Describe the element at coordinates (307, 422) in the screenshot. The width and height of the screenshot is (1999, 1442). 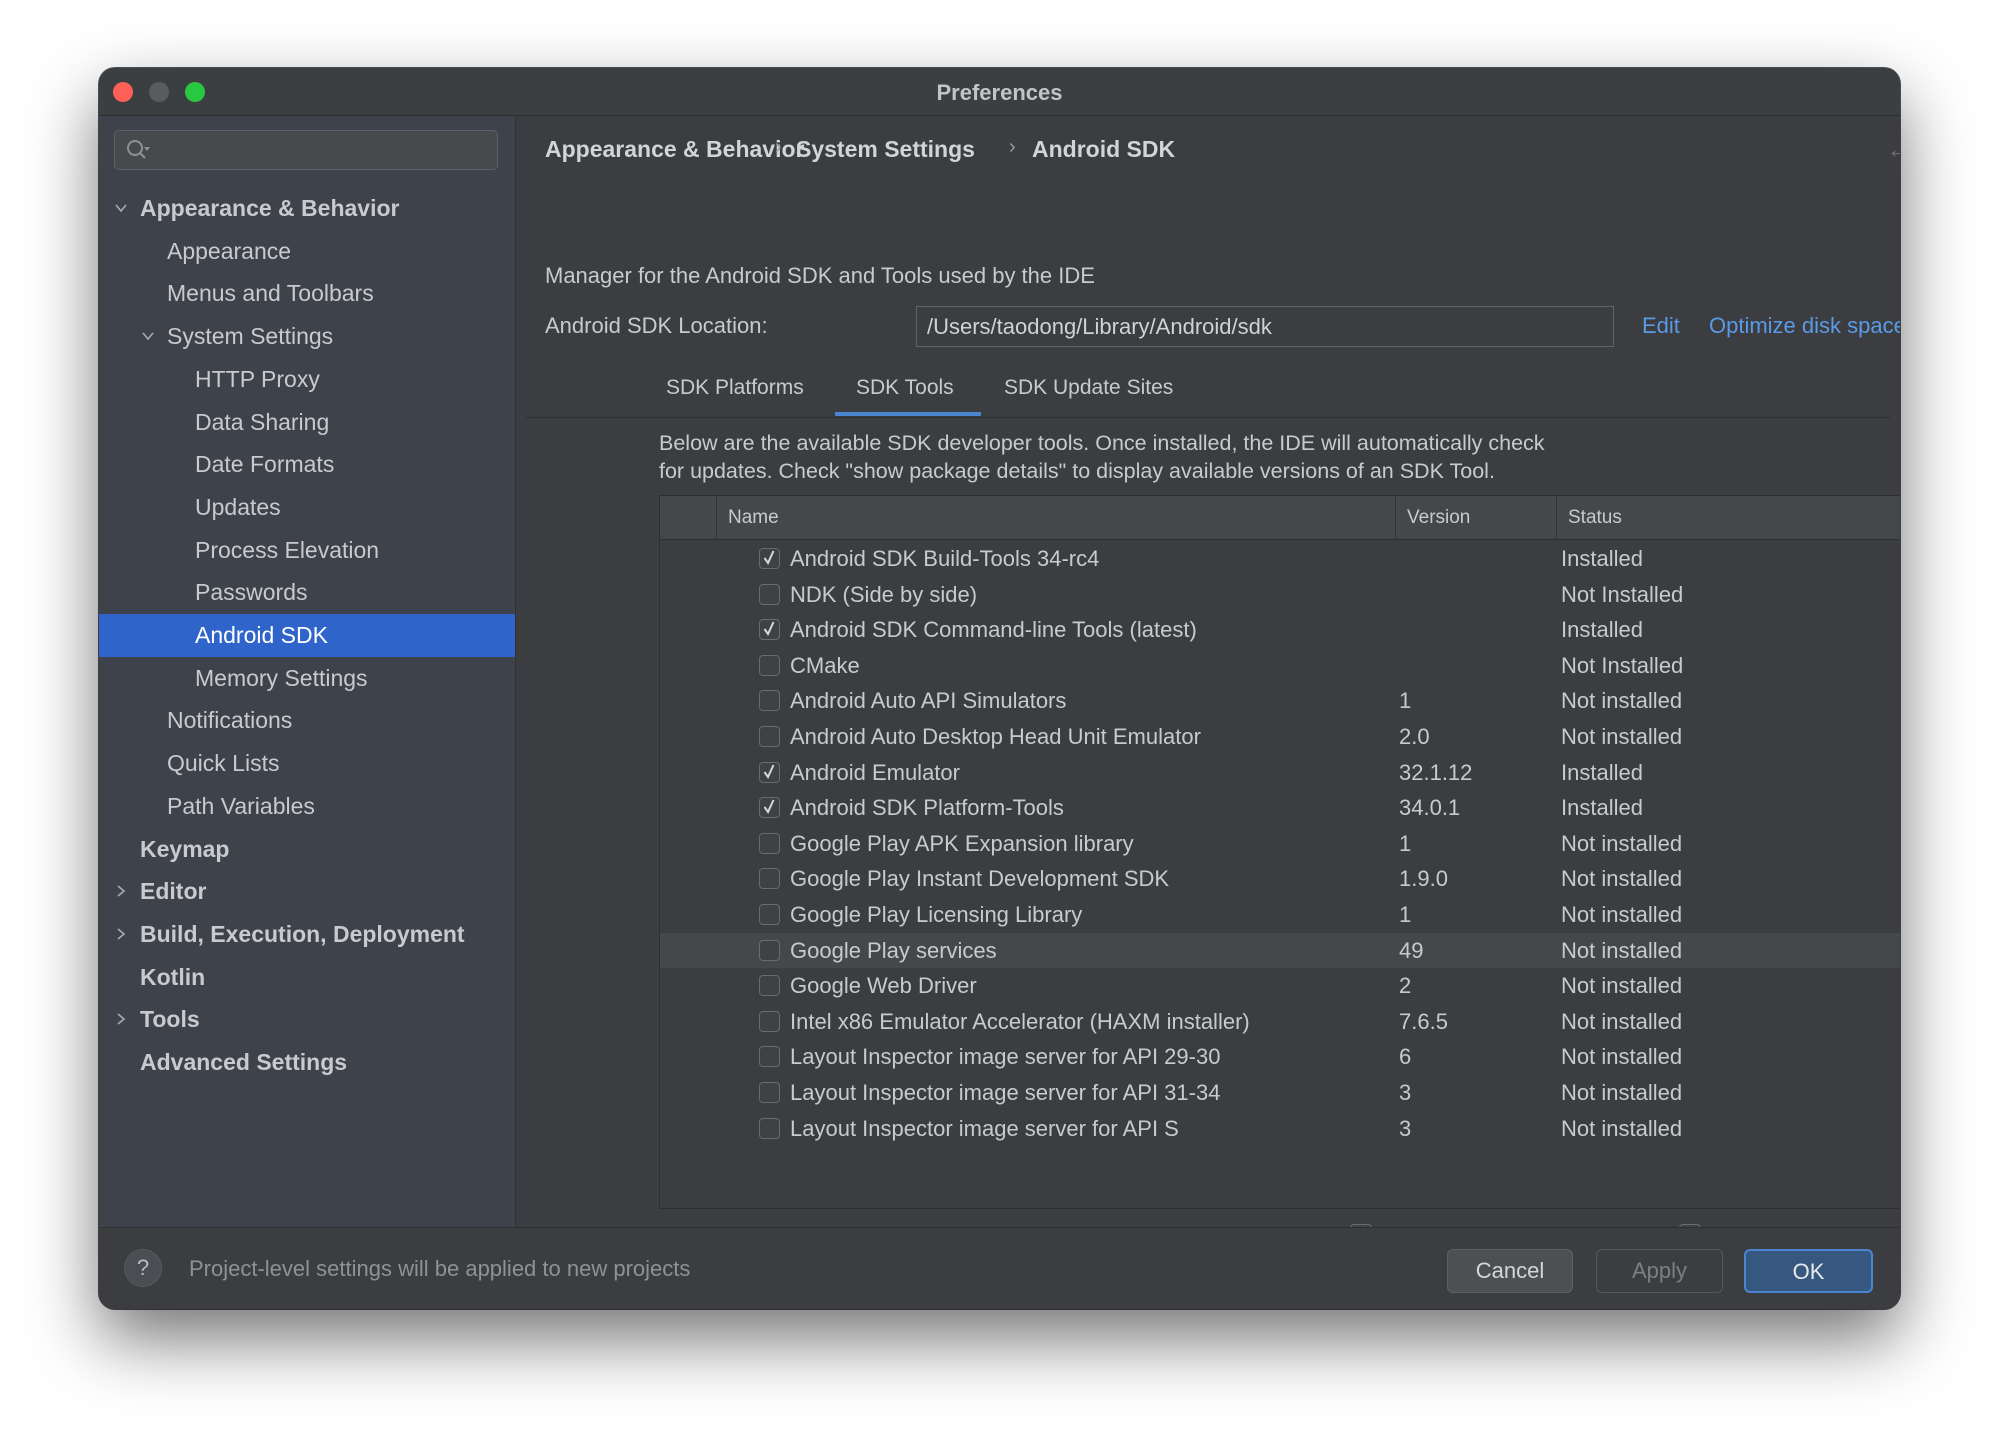
I see `sidebar-item: Data Sharing` at that location.